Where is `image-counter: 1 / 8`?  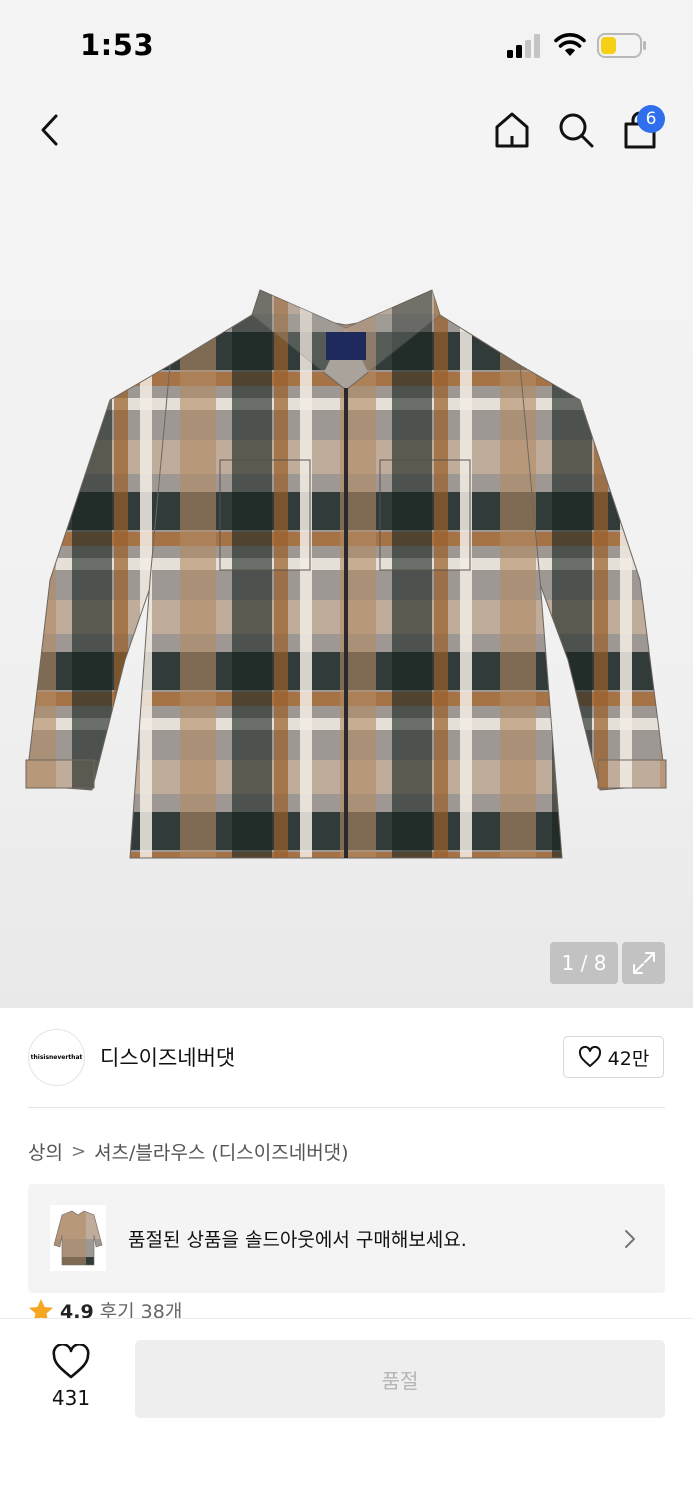 image-counter: 1 / 8 is located at coordinates (584, 963).